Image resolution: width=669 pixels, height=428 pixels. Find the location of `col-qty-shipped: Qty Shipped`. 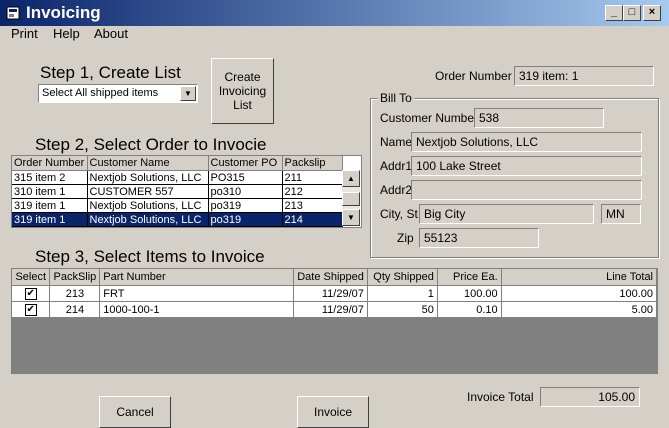

col-qty-shipped: Qty Shipped is located at coordinates (402, 277).